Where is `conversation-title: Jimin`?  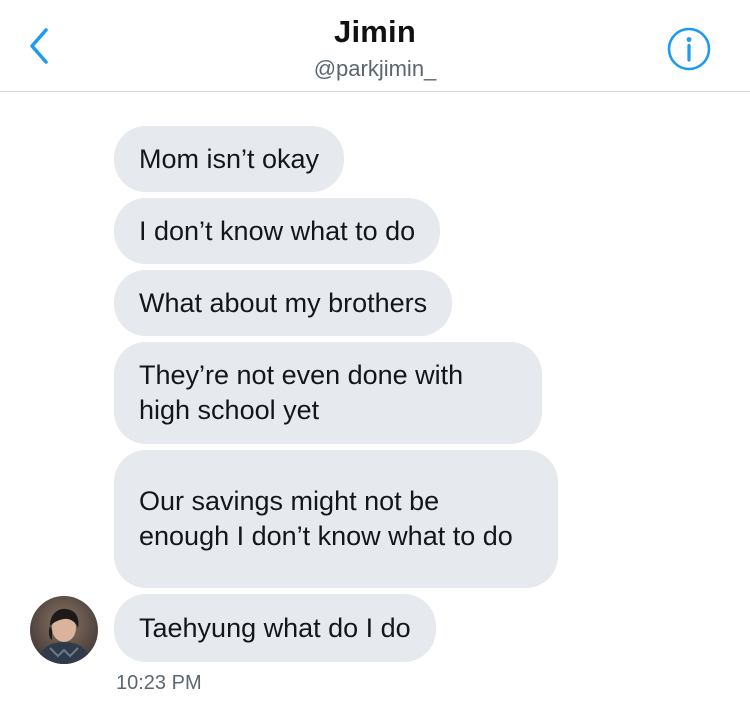 conversation-title: Jimin is located at coordinates (375, 32).